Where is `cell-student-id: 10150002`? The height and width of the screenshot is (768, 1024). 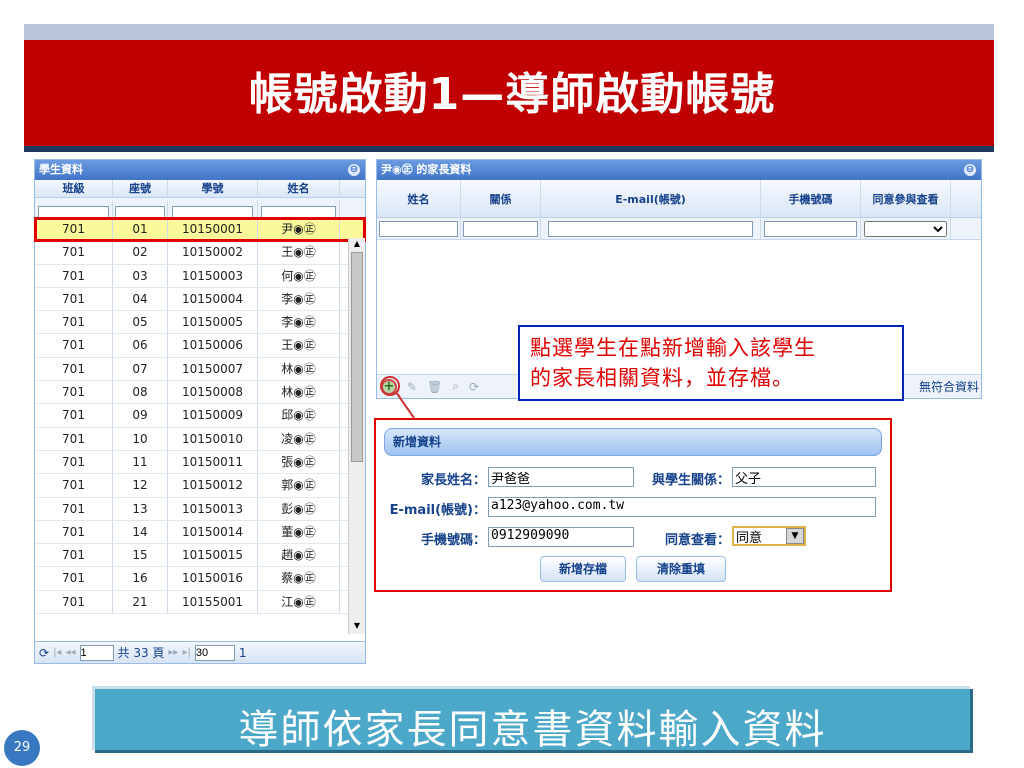
cell-student-id: 10150002 is located at coordinates (213, 252).